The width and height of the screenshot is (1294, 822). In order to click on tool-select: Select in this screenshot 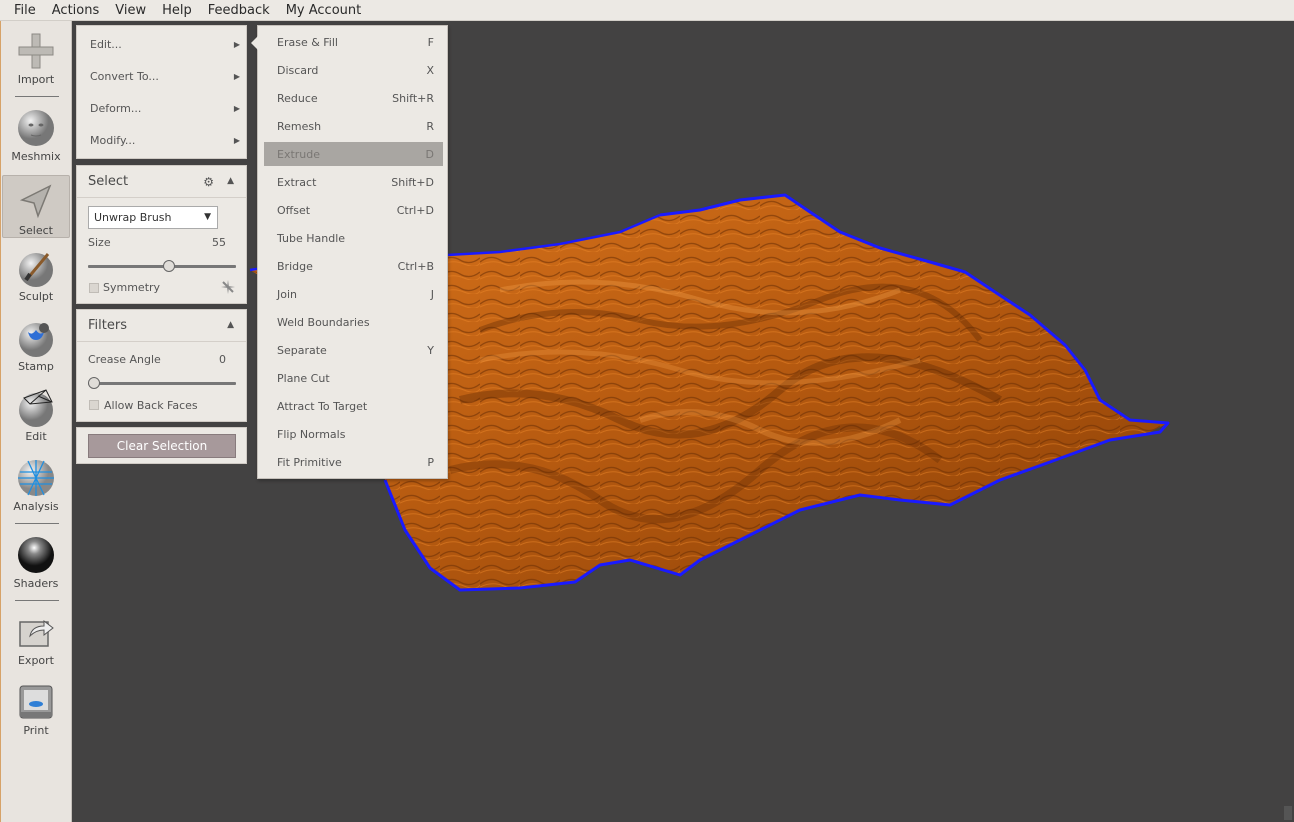, I will do `click(36, 206)`.